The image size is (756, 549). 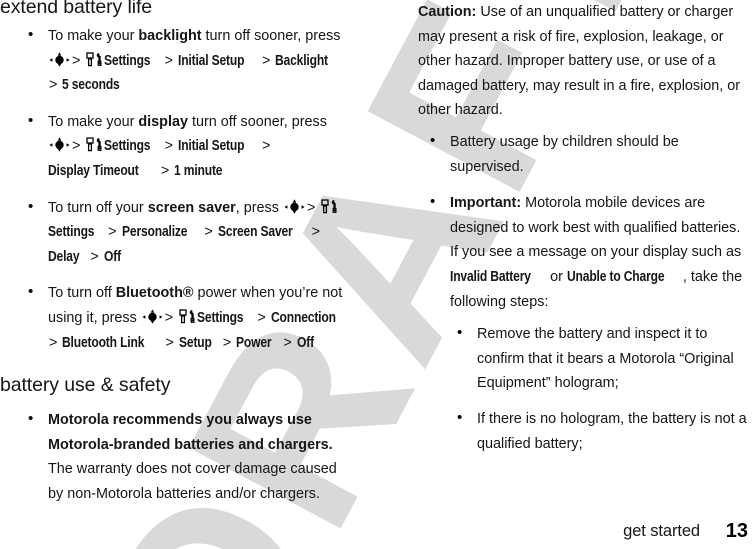 What do you see at coordinates (163, 121) in the screenshot?
I see `bullet-keyword: display` at bounding box center [163, 121].